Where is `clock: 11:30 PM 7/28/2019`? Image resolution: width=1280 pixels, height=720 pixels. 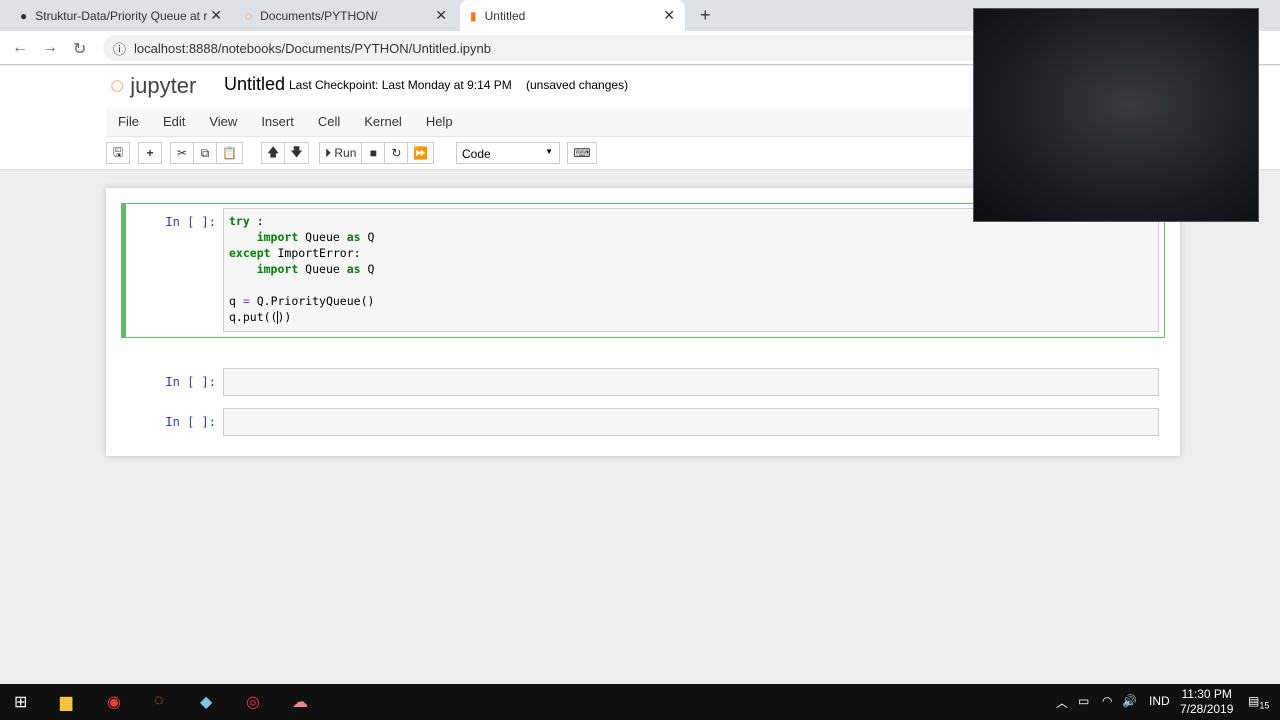
clock: 11:30 PM 7/28/2019 is located at coordinates (1206, 702).